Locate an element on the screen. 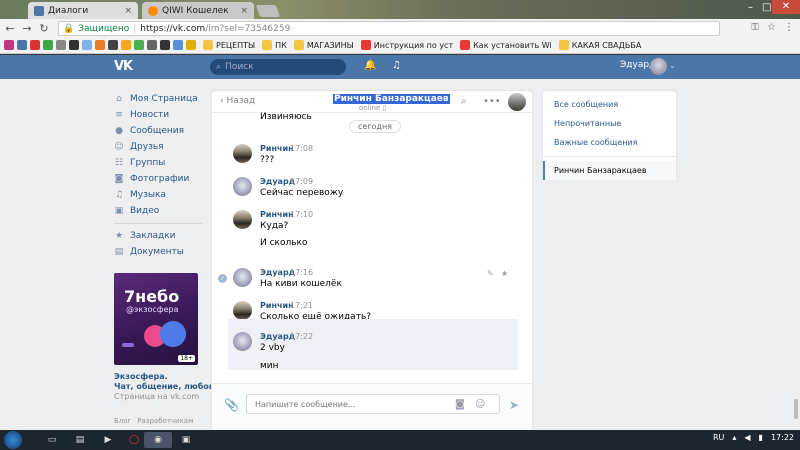 The width and height of the screenshot is (800, 450). language-indicator: RU is located at coordinates (718, 437).